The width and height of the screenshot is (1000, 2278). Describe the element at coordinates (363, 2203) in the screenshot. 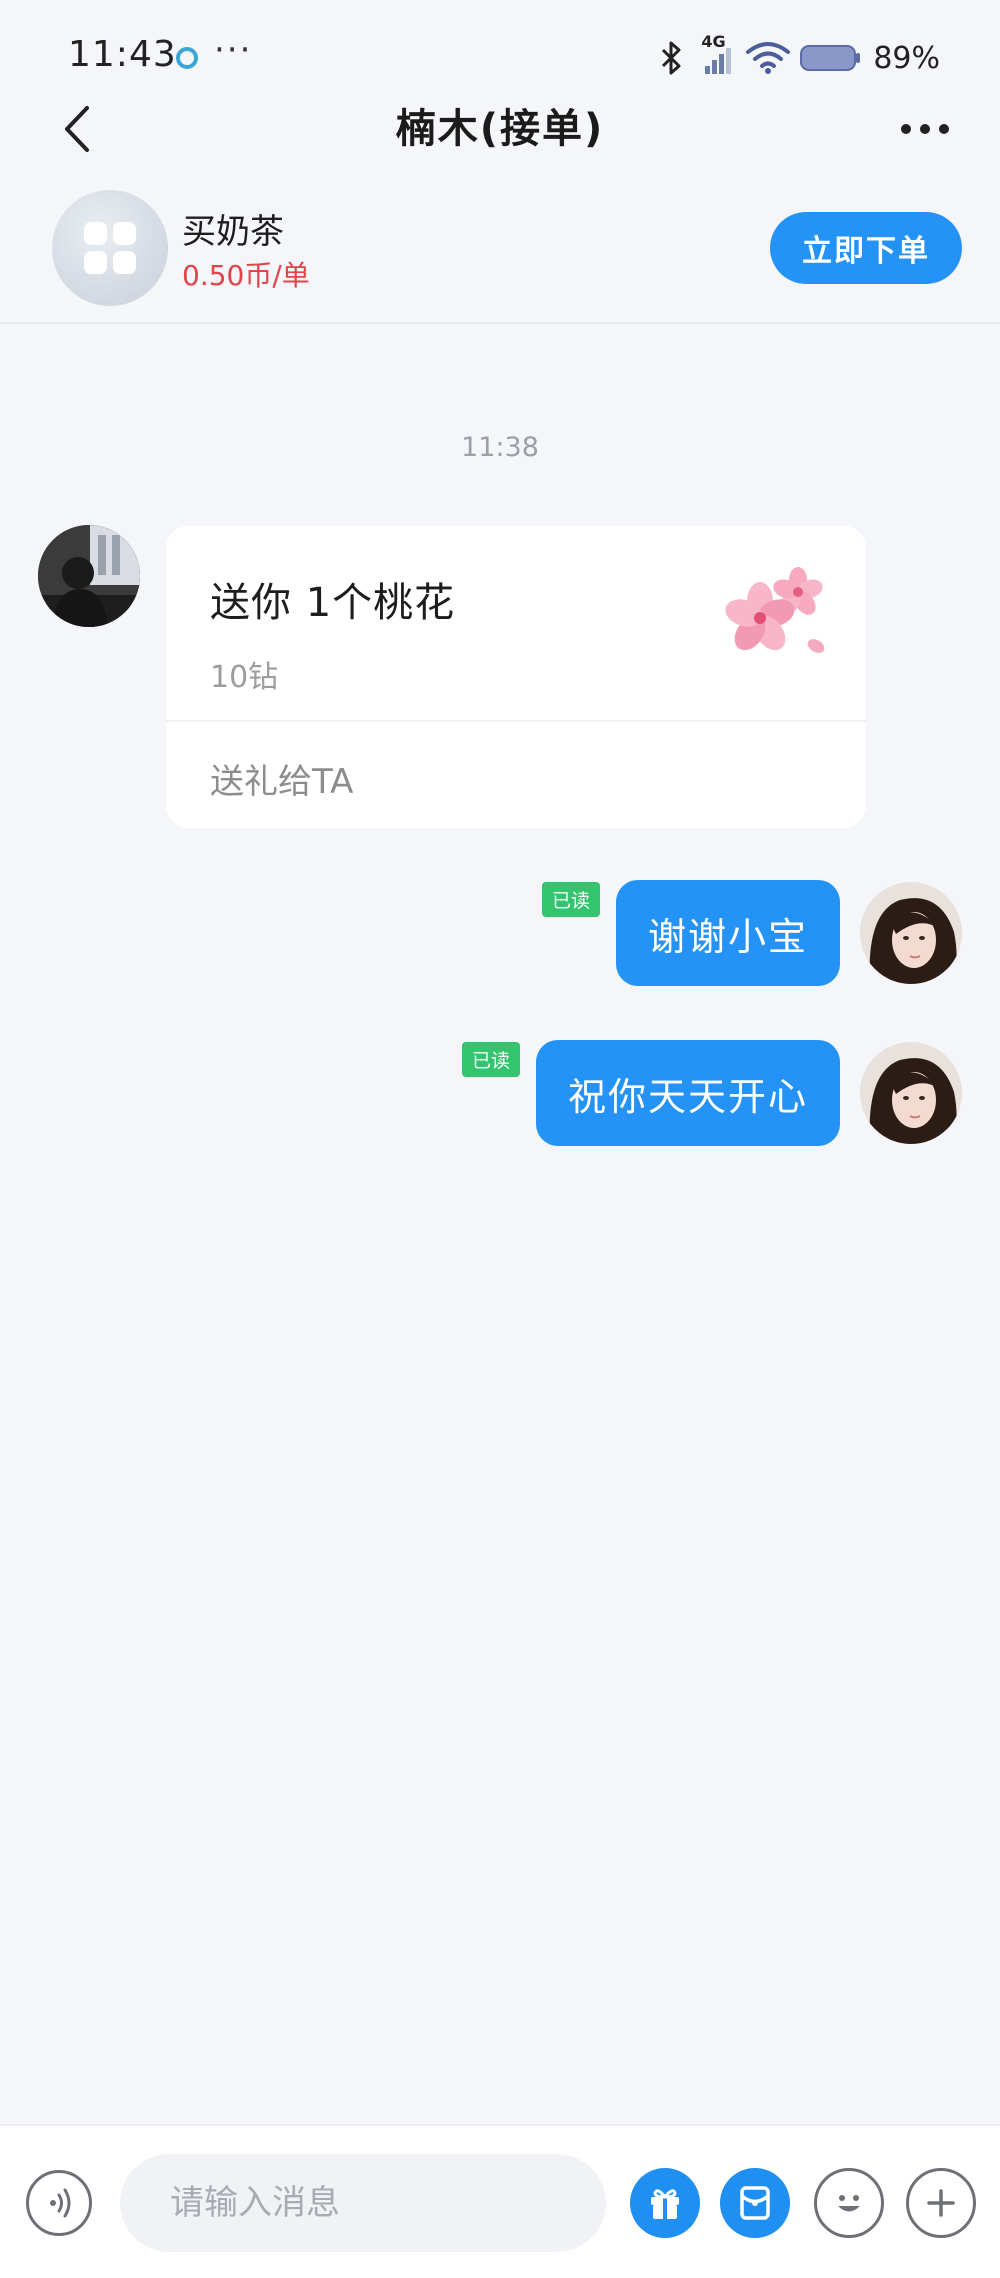

I see `message-input` at that location.